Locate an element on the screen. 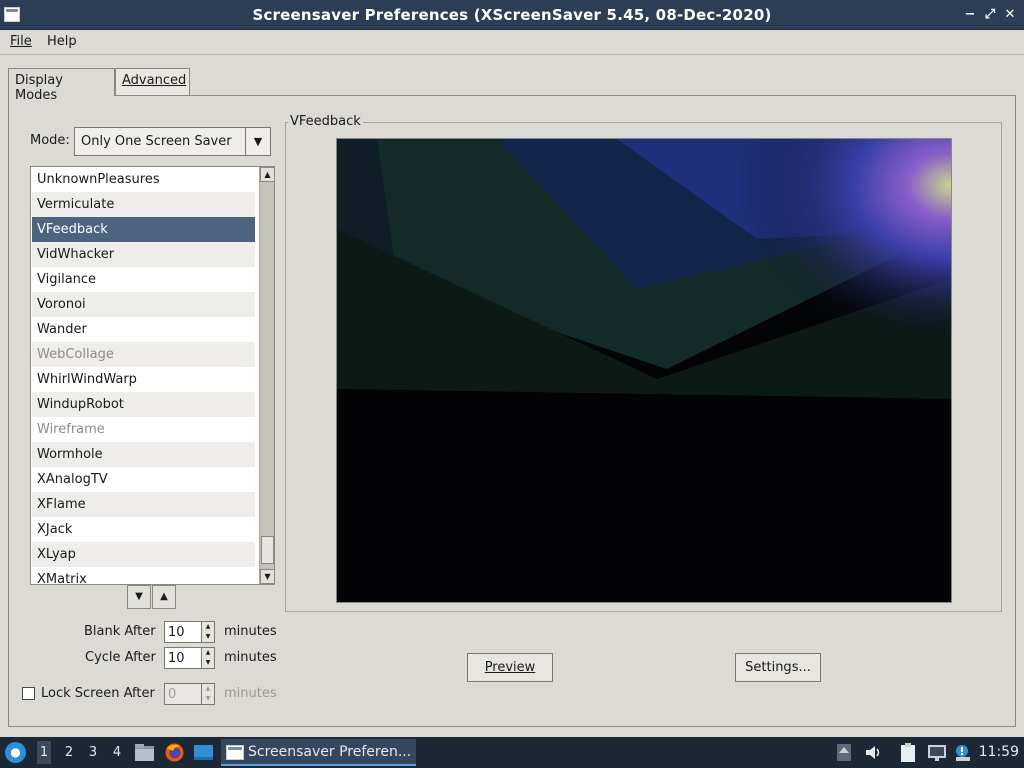 This screenshot has width=1024, height=768. cycle-after-label: Cycle After is located at coordinates (120, 657).